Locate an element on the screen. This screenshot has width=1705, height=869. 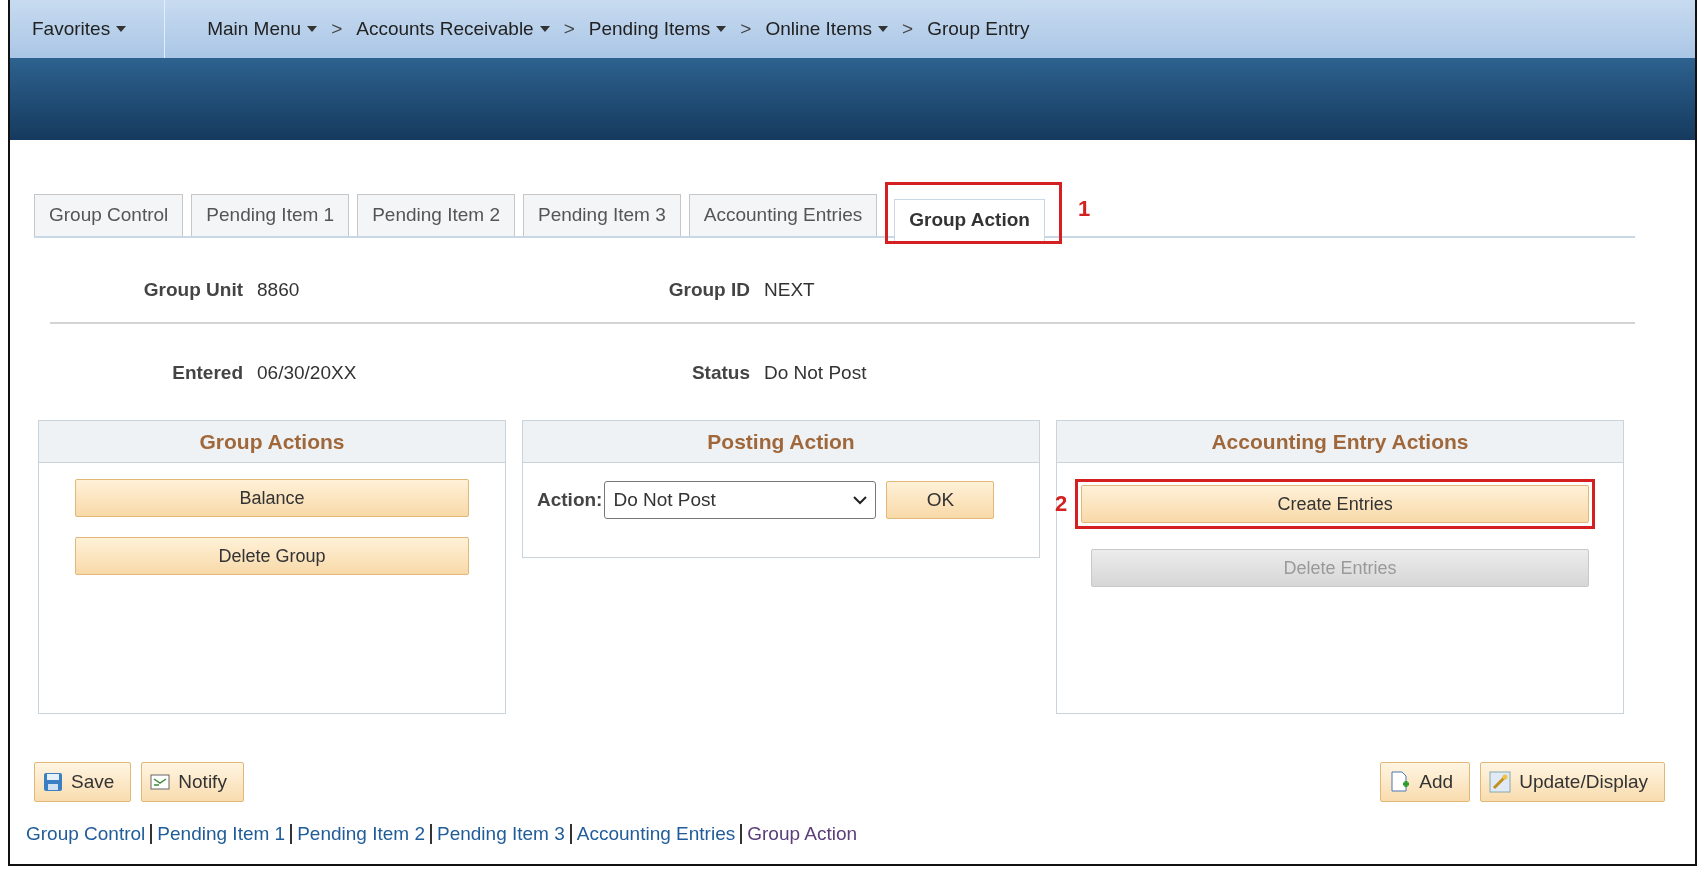
field-value: 8860 is located at coordinates (278, 289).